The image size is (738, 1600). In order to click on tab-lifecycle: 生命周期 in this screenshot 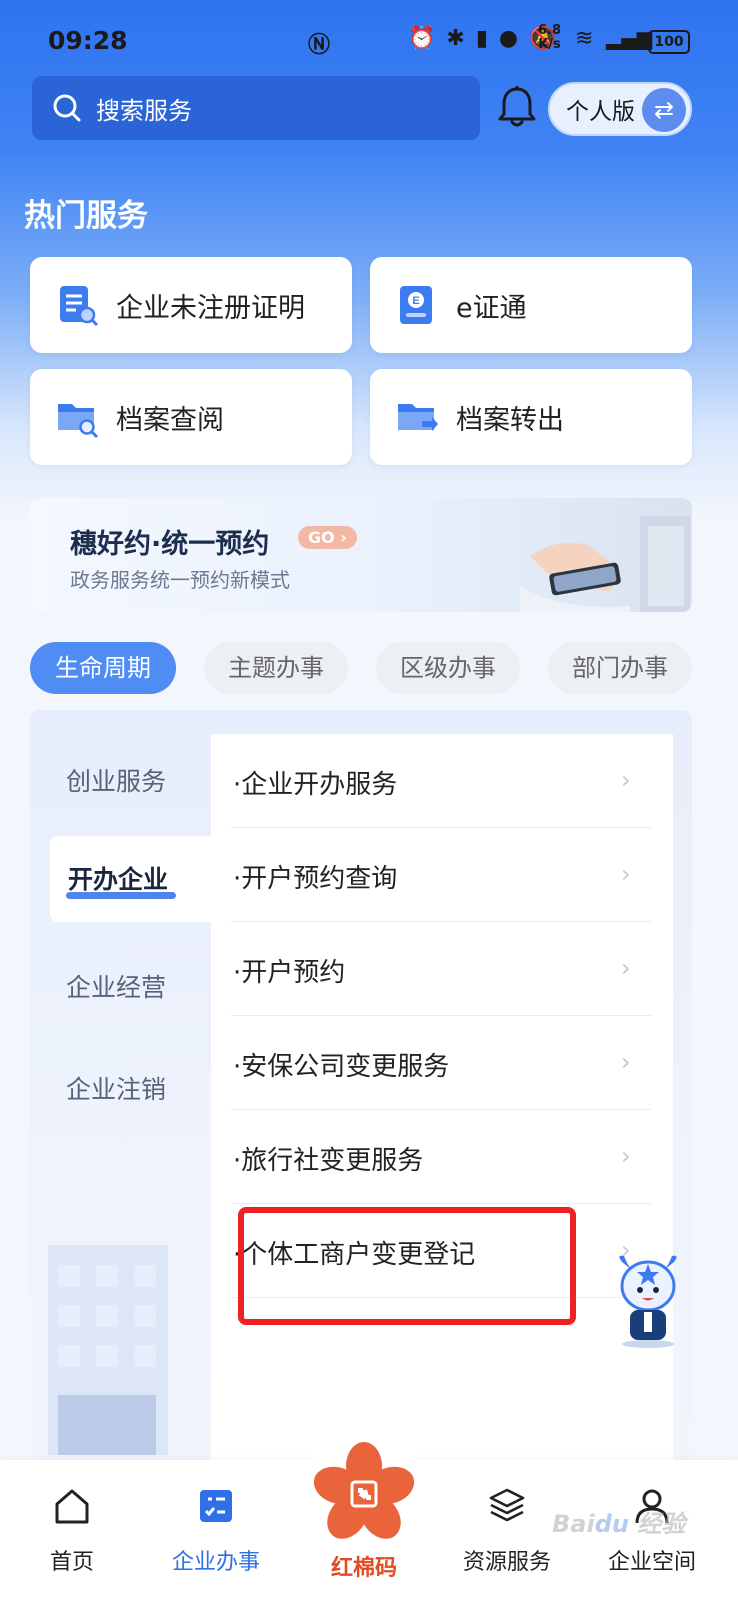, I will do `click(103, 668)`.